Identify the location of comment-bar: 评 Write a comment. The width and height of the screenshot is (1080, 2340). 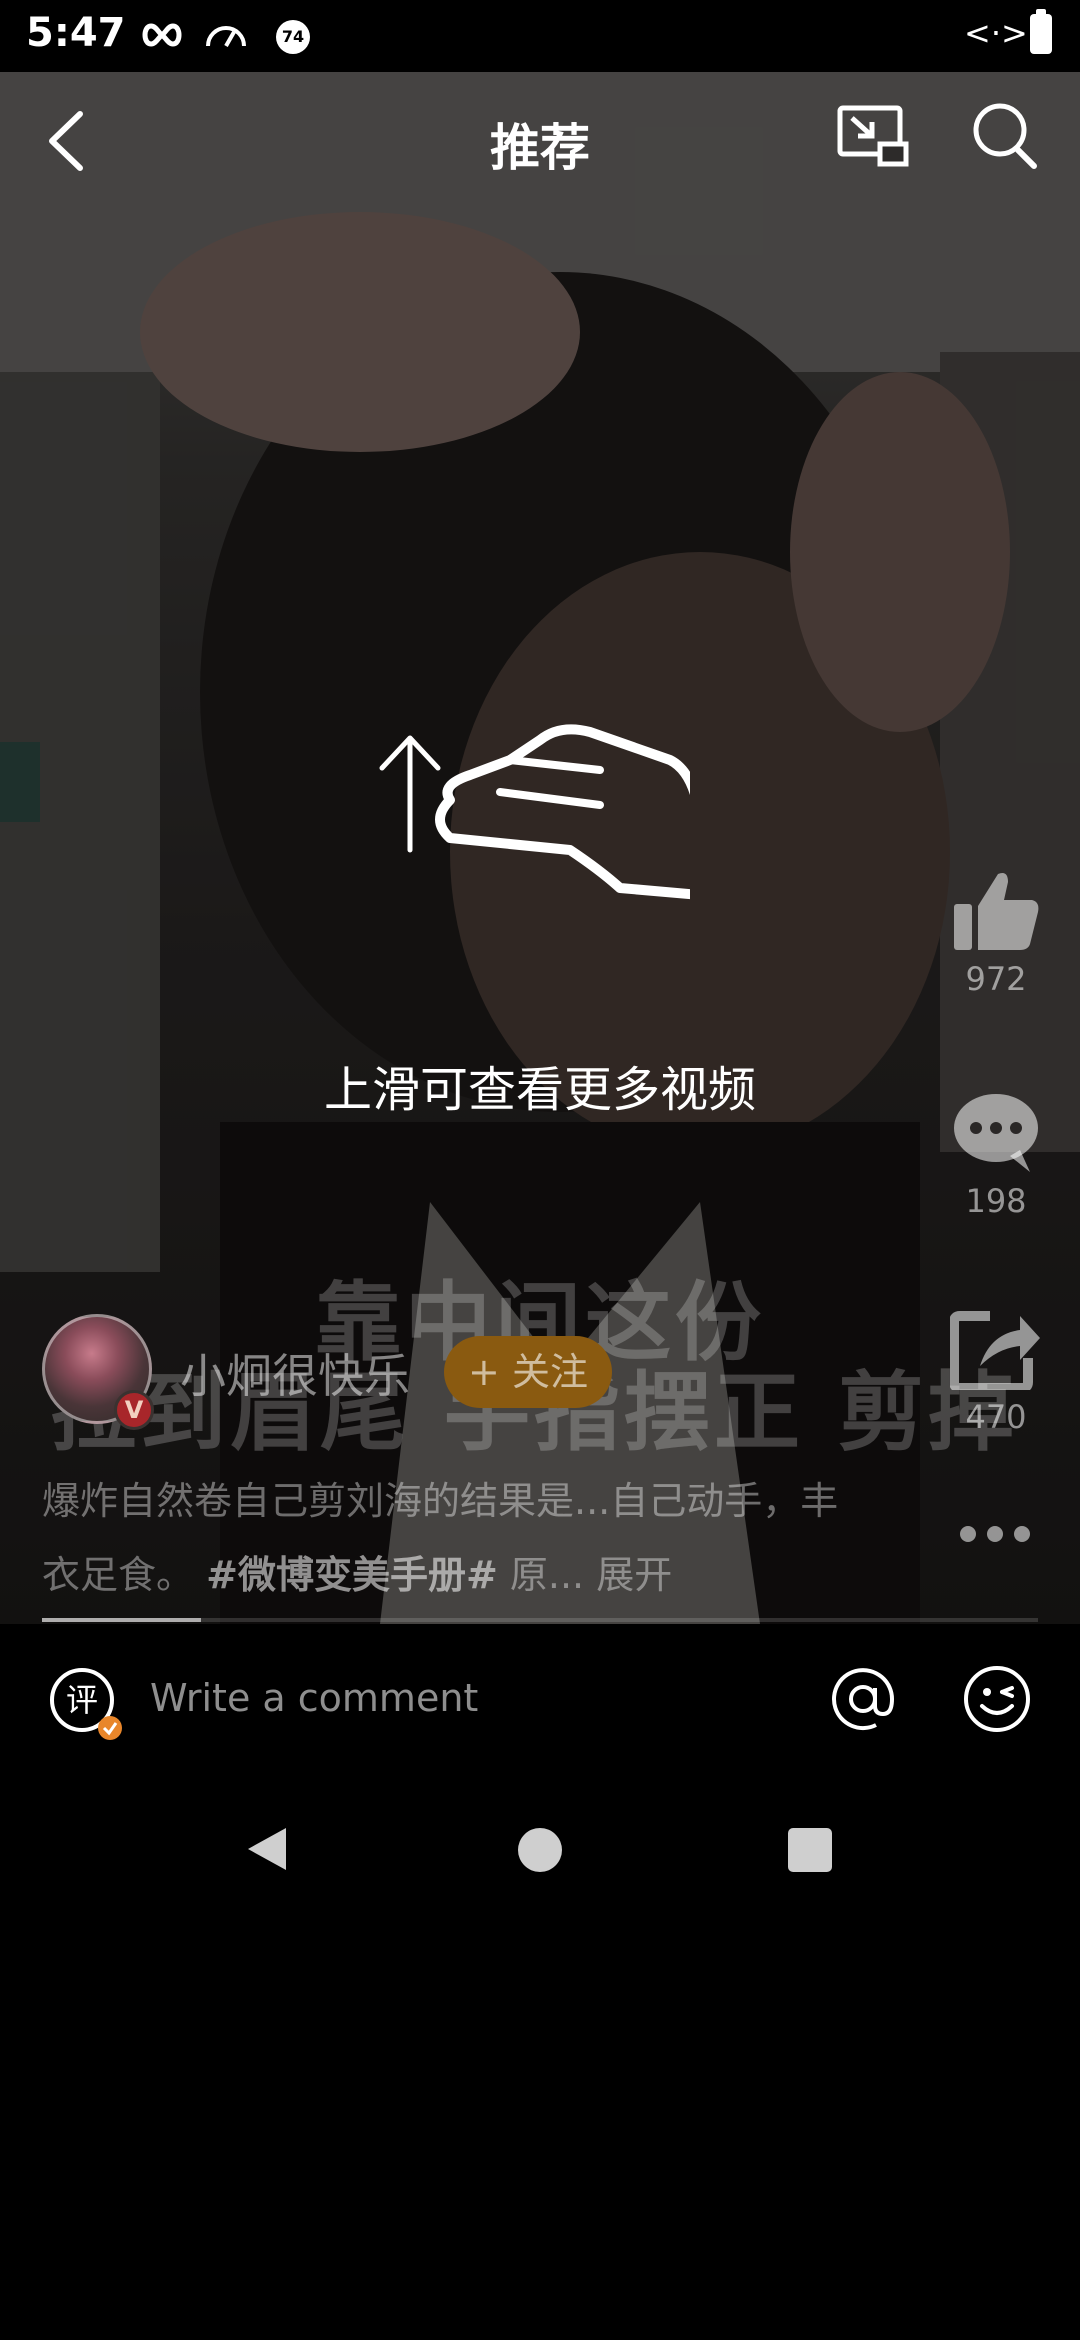
(540, 1702).